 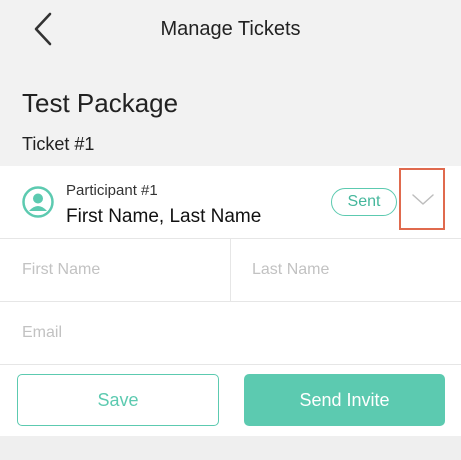 I want to click on avatar, so click(x=38, y=202).